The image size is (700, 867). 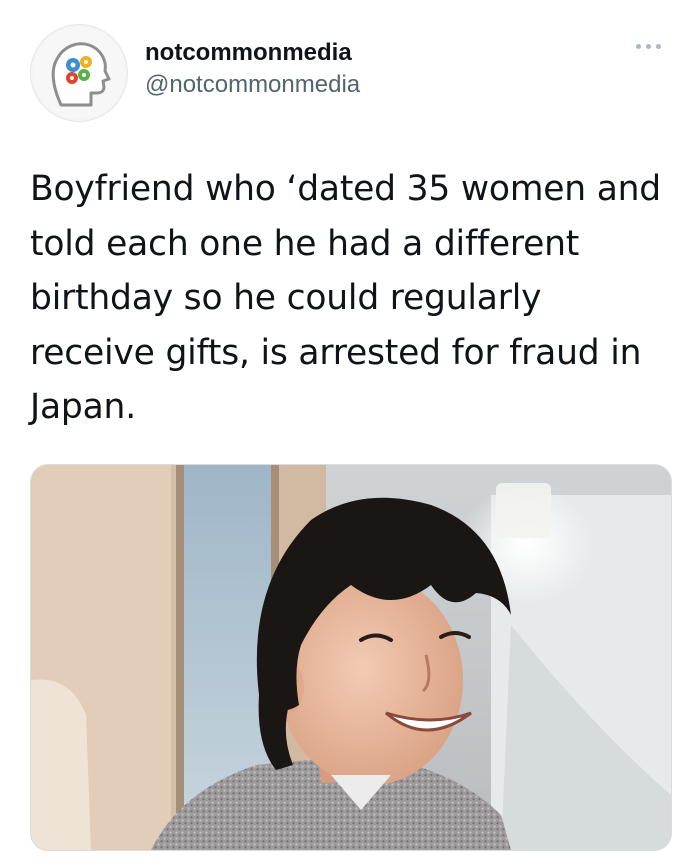 I want to click on head-with-gears-icon, so click(x=79, y=73).